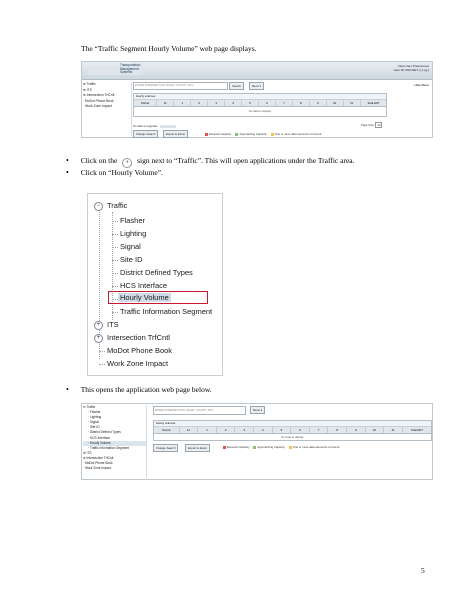  Describe the element at coordinates (133, 233) in the screenshot. I see `tree-node-lighting: Lighting` at that location.